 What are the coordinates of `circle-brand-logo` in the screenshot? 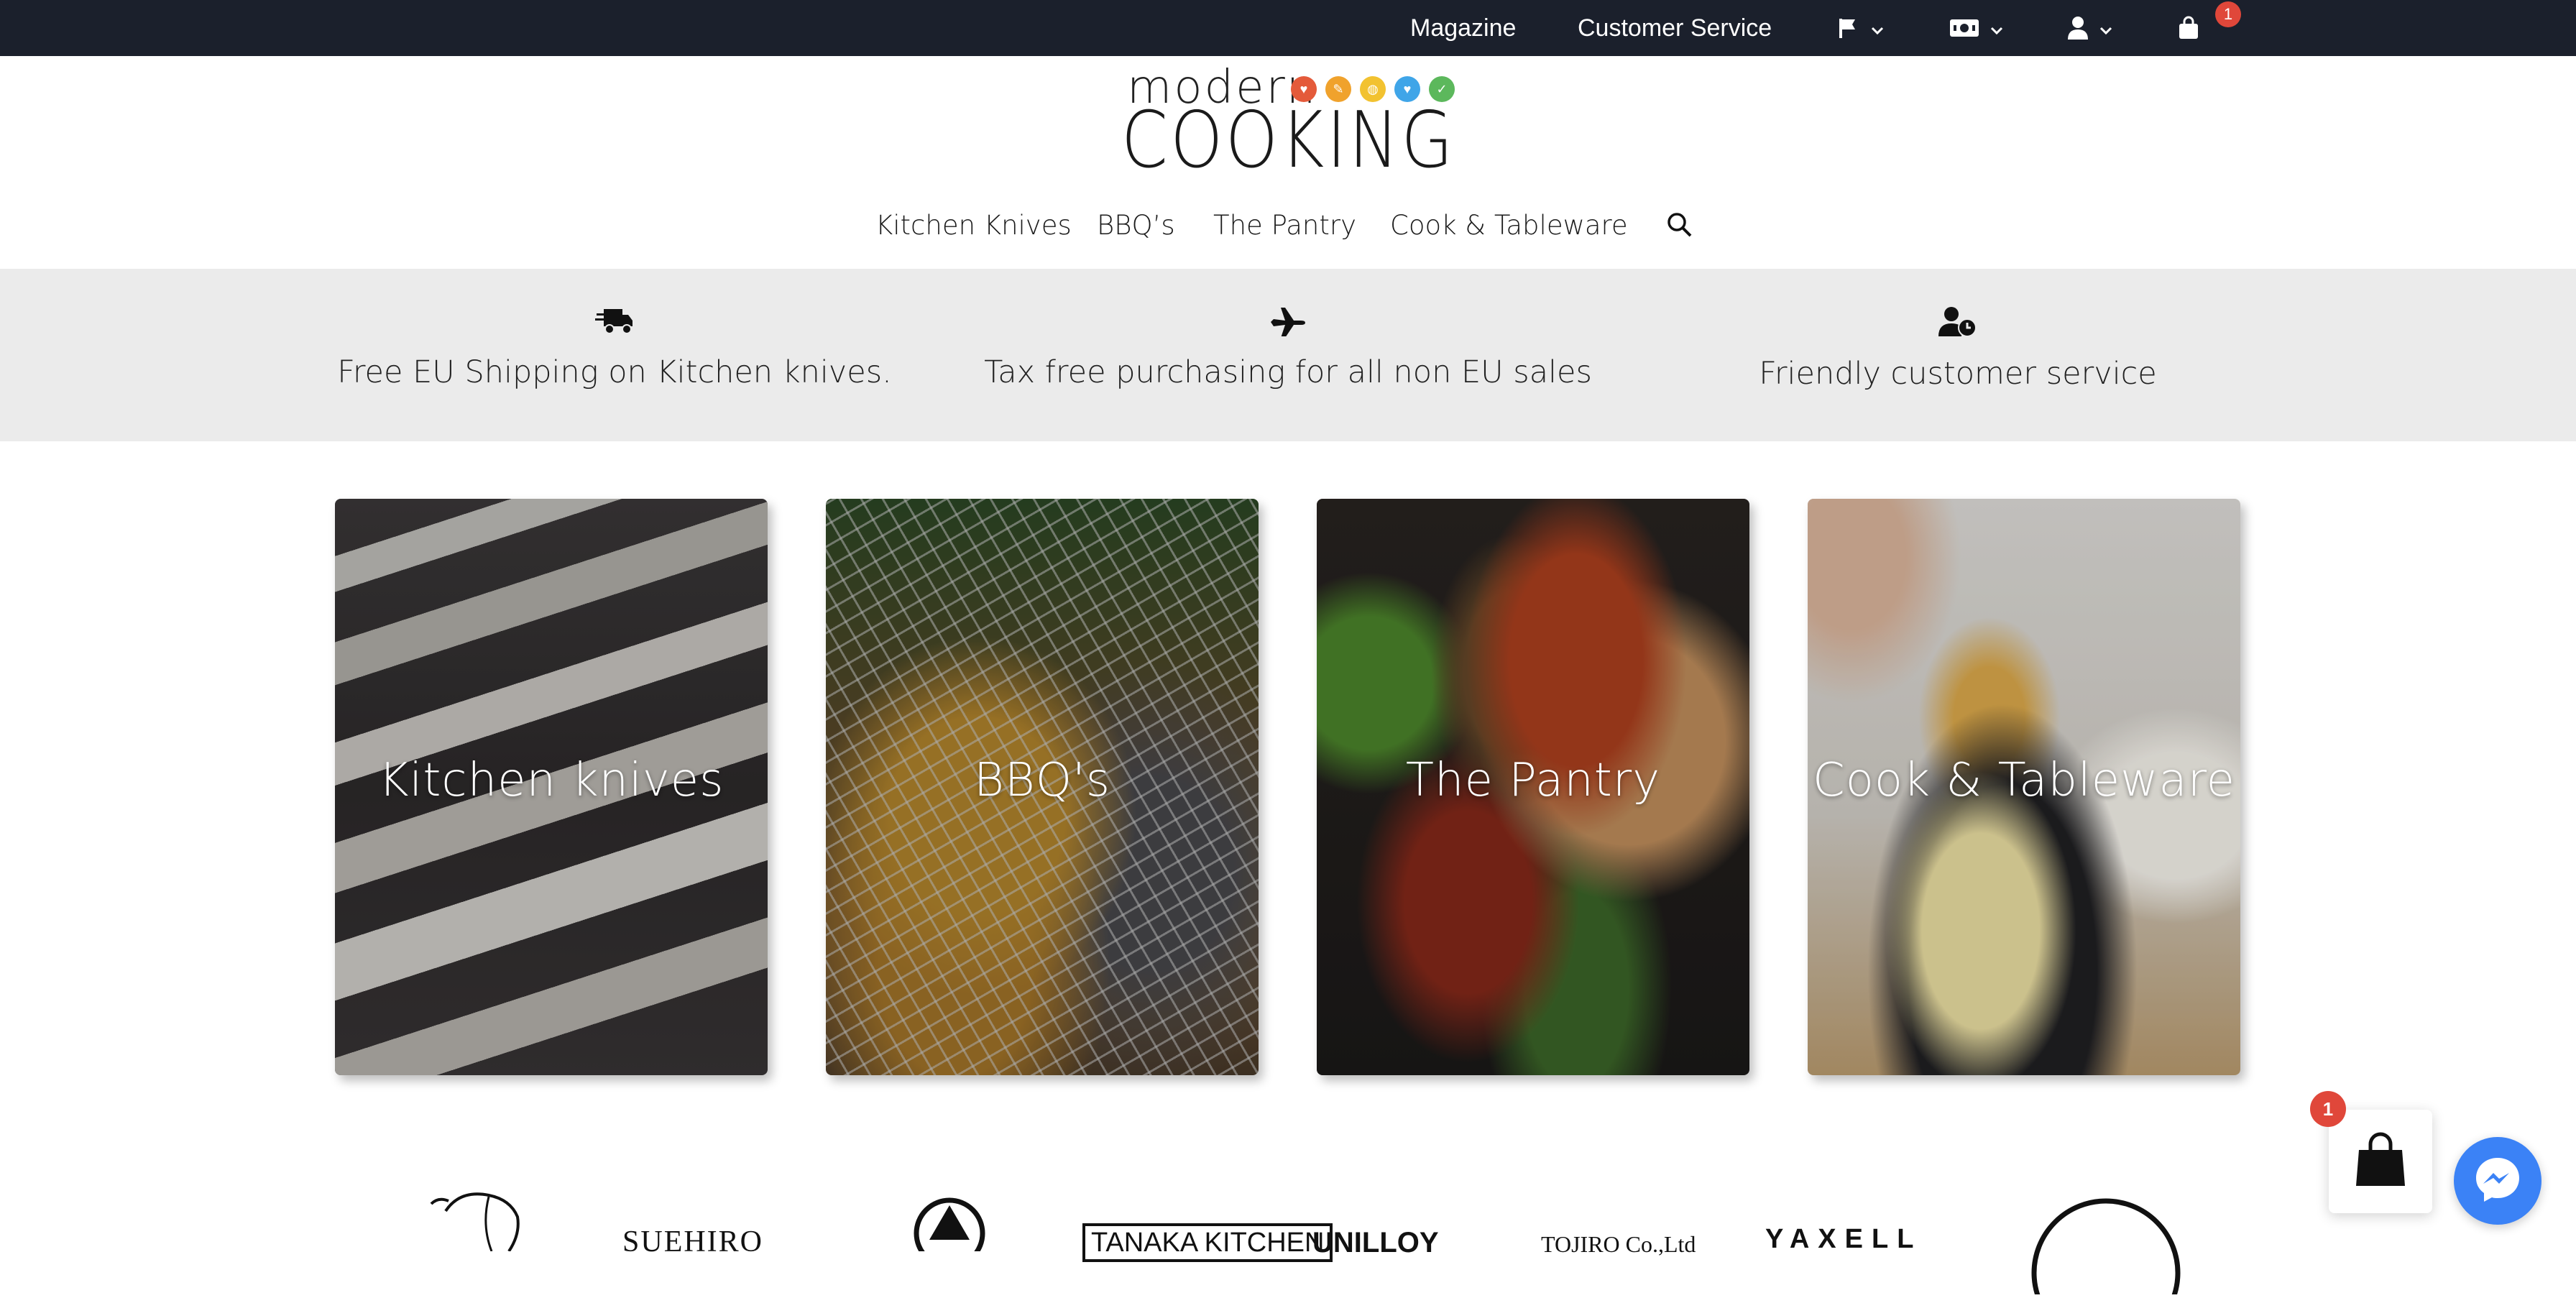 It's located at (2106, 1246).